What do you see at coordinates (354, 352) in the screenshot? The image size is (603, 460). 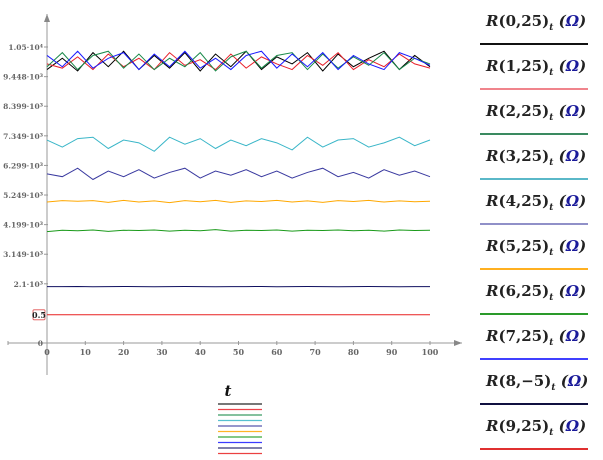 I see `x-tick-label: 80` at bounding box center [354, 352].